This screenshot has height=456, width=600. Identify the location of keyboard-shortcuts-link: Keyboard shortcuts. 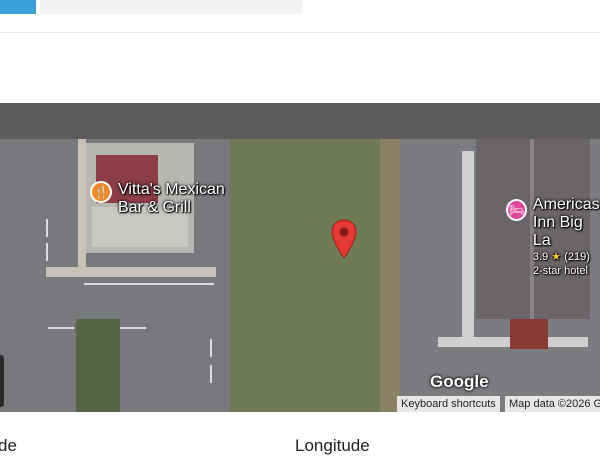
(448, 404).